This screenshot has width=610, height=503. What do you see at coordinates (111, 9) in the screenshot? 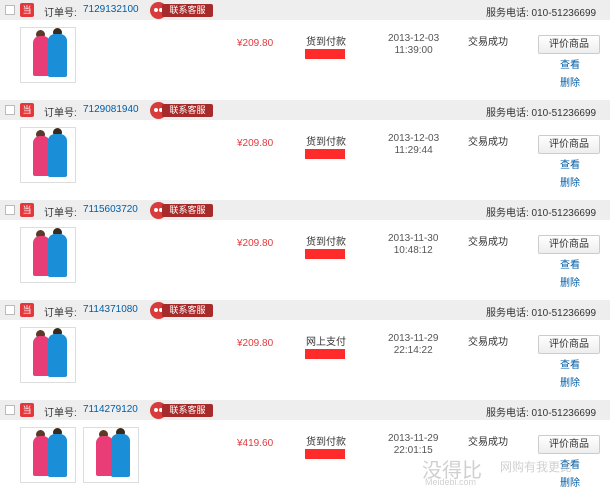
I see `order-number: 7129132100` at bounding box center [111, 9].